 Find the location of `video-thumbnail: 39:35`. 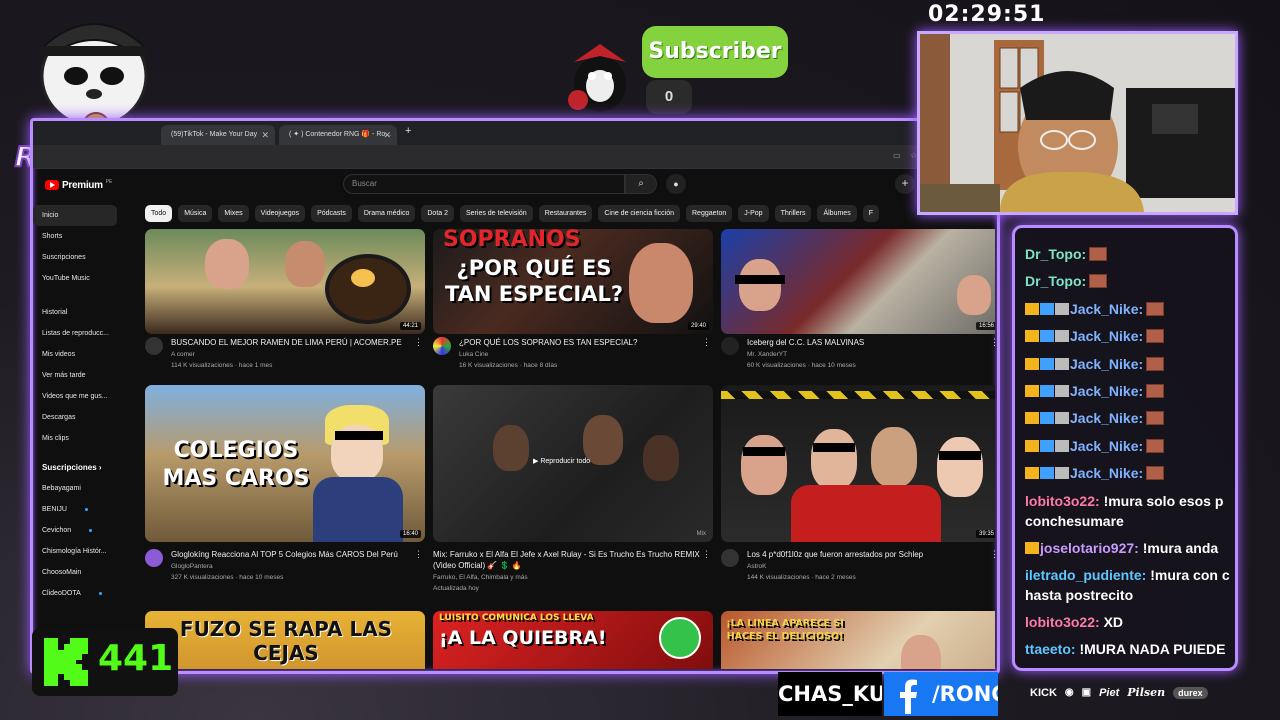

video-thumbnail: 39:35 is located at coordinates (858, 463).